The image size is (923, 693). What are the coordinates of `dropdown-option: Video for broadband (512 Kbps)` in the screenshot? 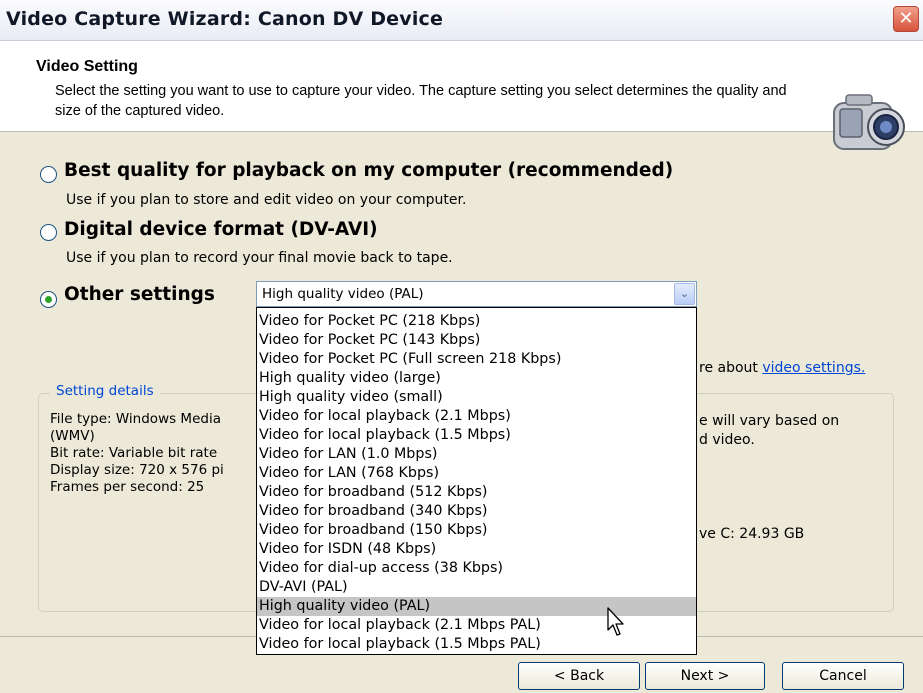 It's located at (476, 492).